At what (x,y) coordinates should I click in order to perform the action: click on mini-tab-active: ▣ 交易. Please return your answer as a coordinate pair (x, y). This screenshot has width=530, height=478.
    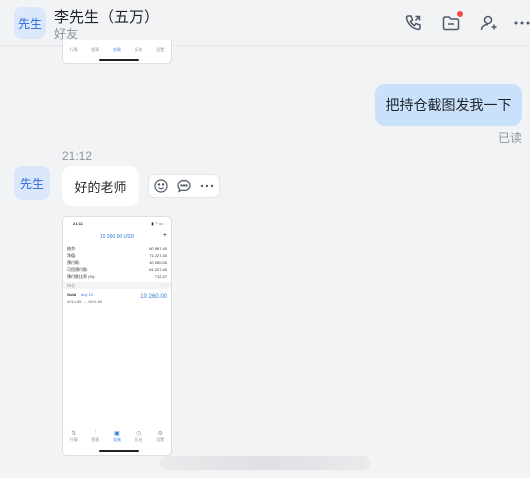
    Looking at the image, I should click on (116, 436).